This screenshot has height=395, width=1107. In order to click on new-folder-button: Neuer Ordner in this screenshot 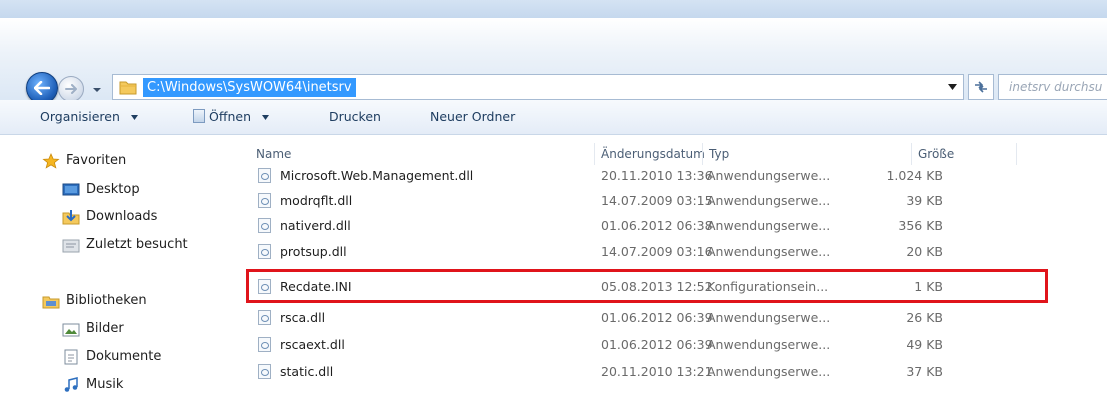, I will do `click(472, 117)`.